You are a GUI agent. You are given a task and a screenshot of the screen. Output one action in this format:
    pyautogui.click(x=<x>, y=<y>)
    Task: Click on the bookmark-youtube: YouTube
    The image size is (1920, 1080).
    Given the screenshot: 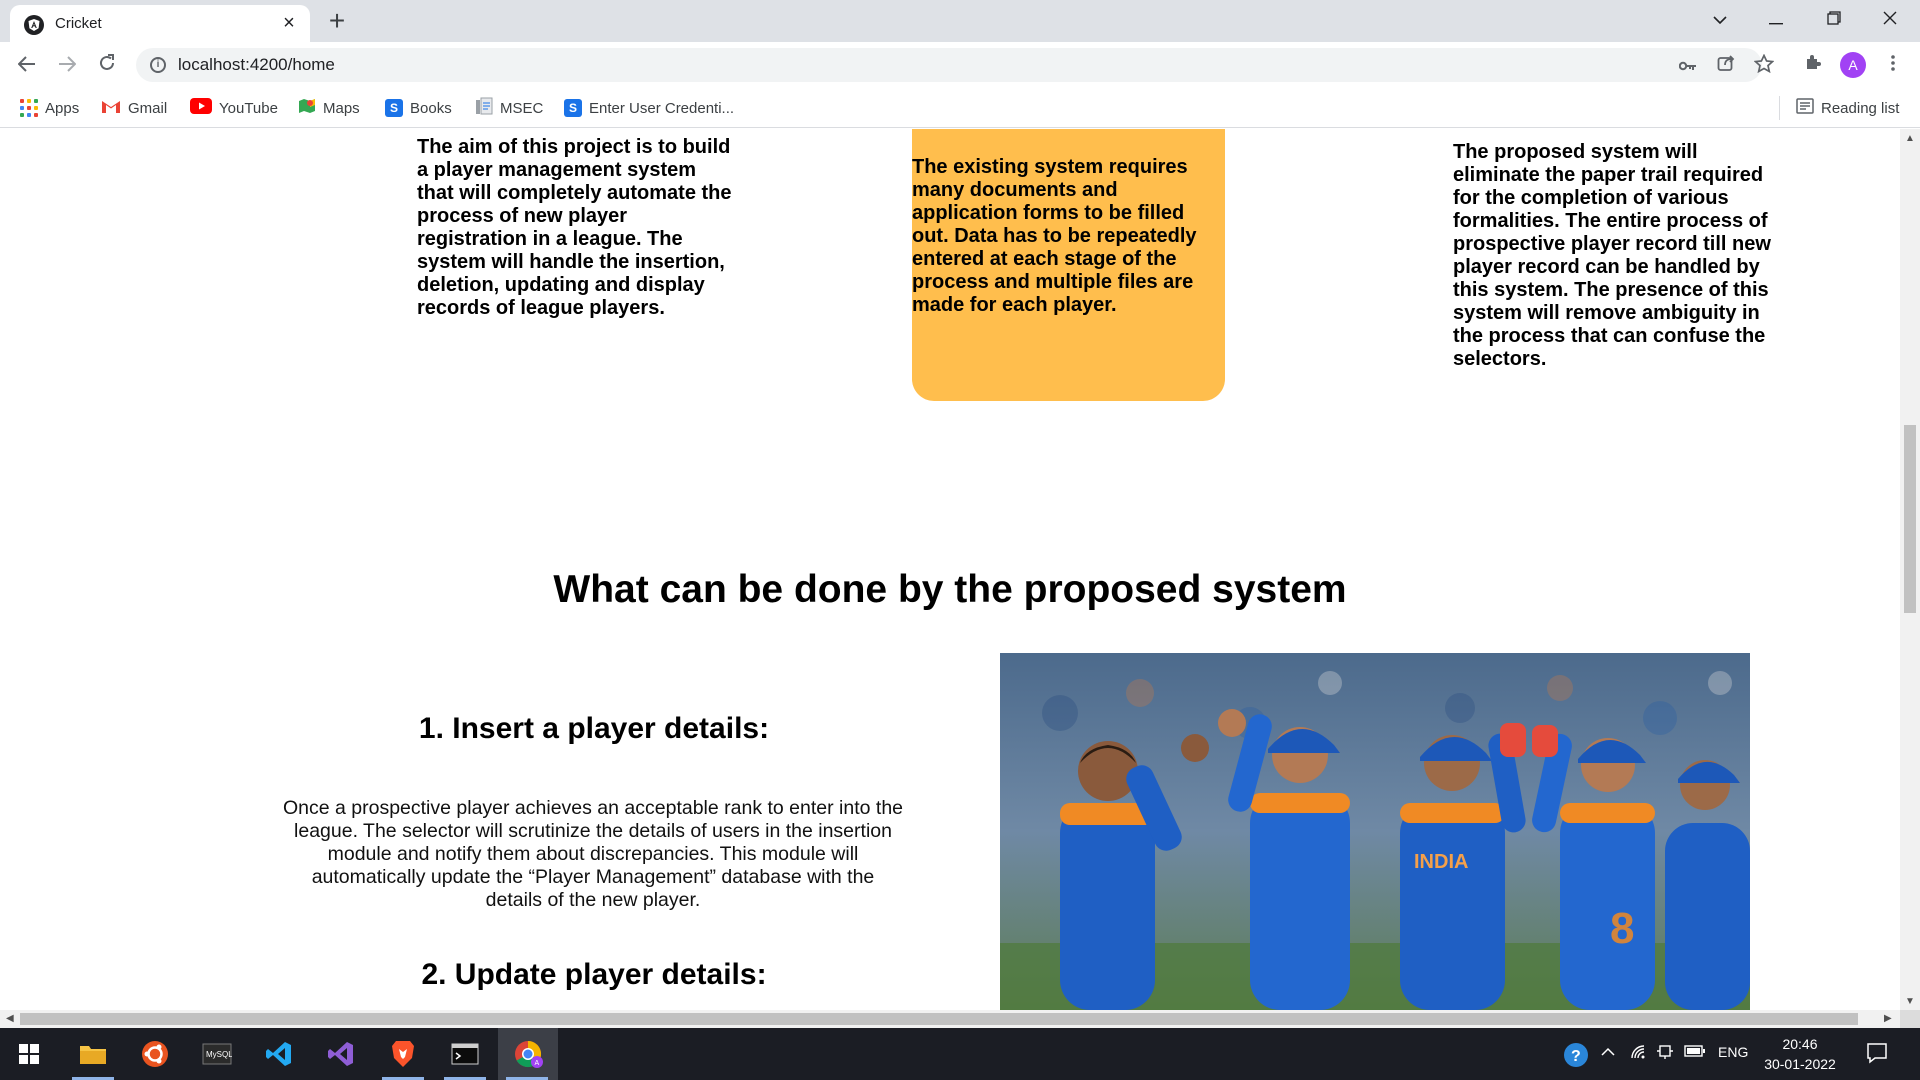 What is the action you would take?
    pyautogui.click(x=234, y=108)
    